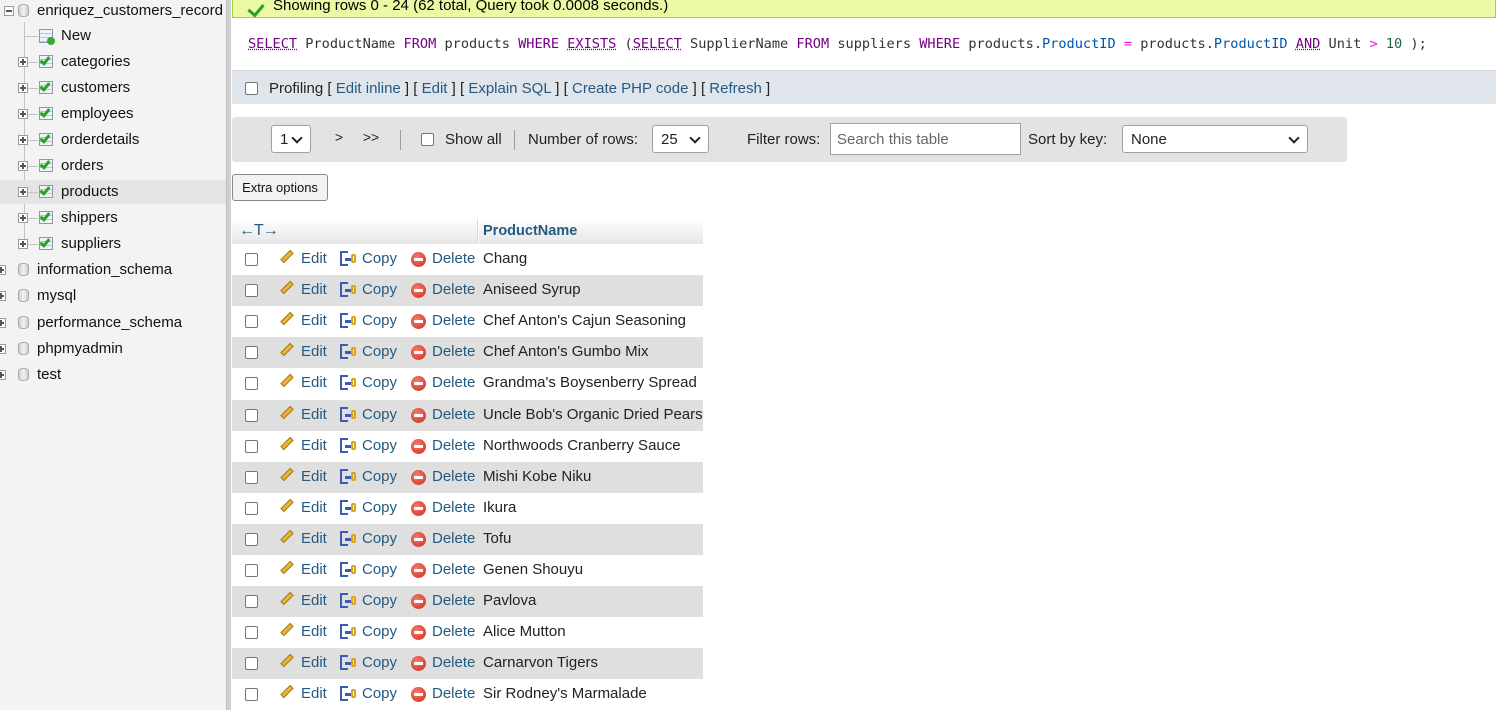 The height and width of the screenshot is (710, 1496). I want to click on product-name-cell: Northwoods Cranberry Sauce, so click(582, 445).